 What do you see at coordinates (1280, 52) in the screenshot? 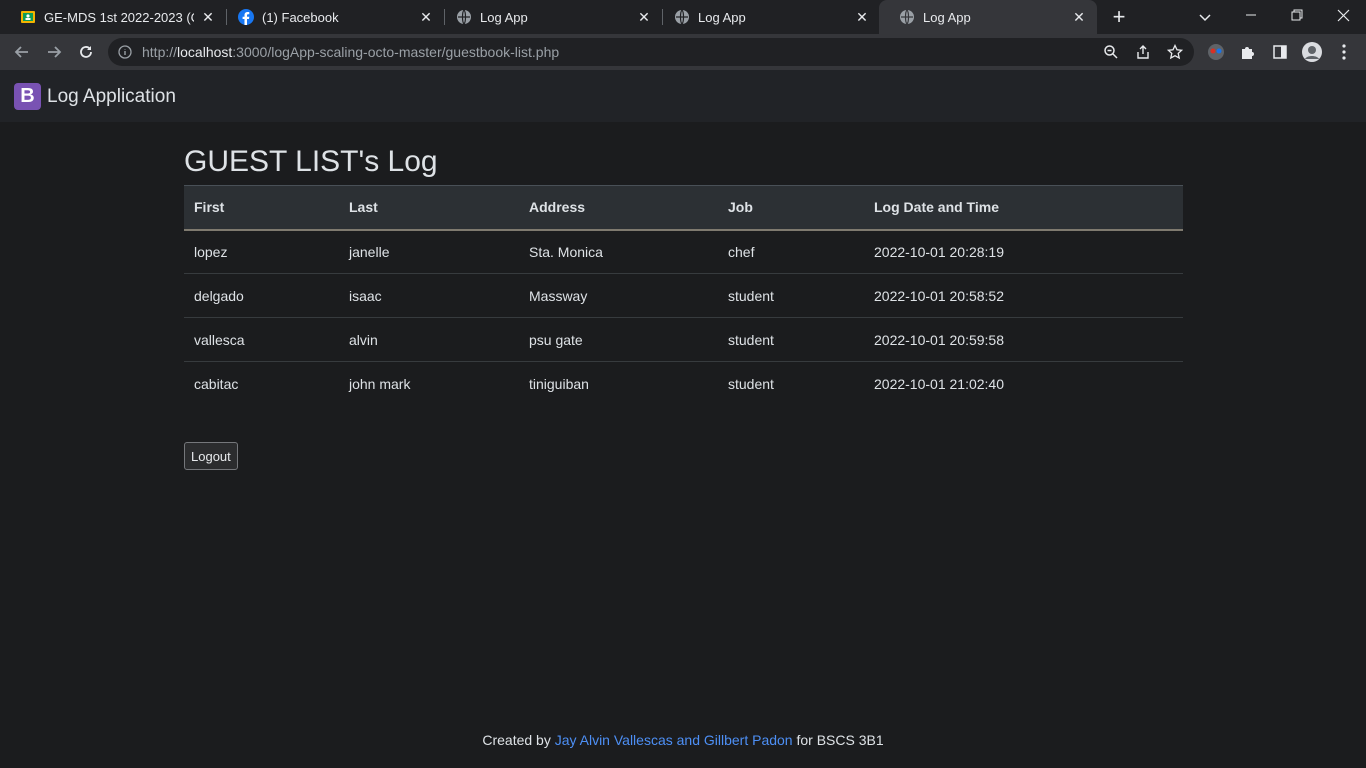
I see `side-panel-icon` at bounding box center [1280, 52].